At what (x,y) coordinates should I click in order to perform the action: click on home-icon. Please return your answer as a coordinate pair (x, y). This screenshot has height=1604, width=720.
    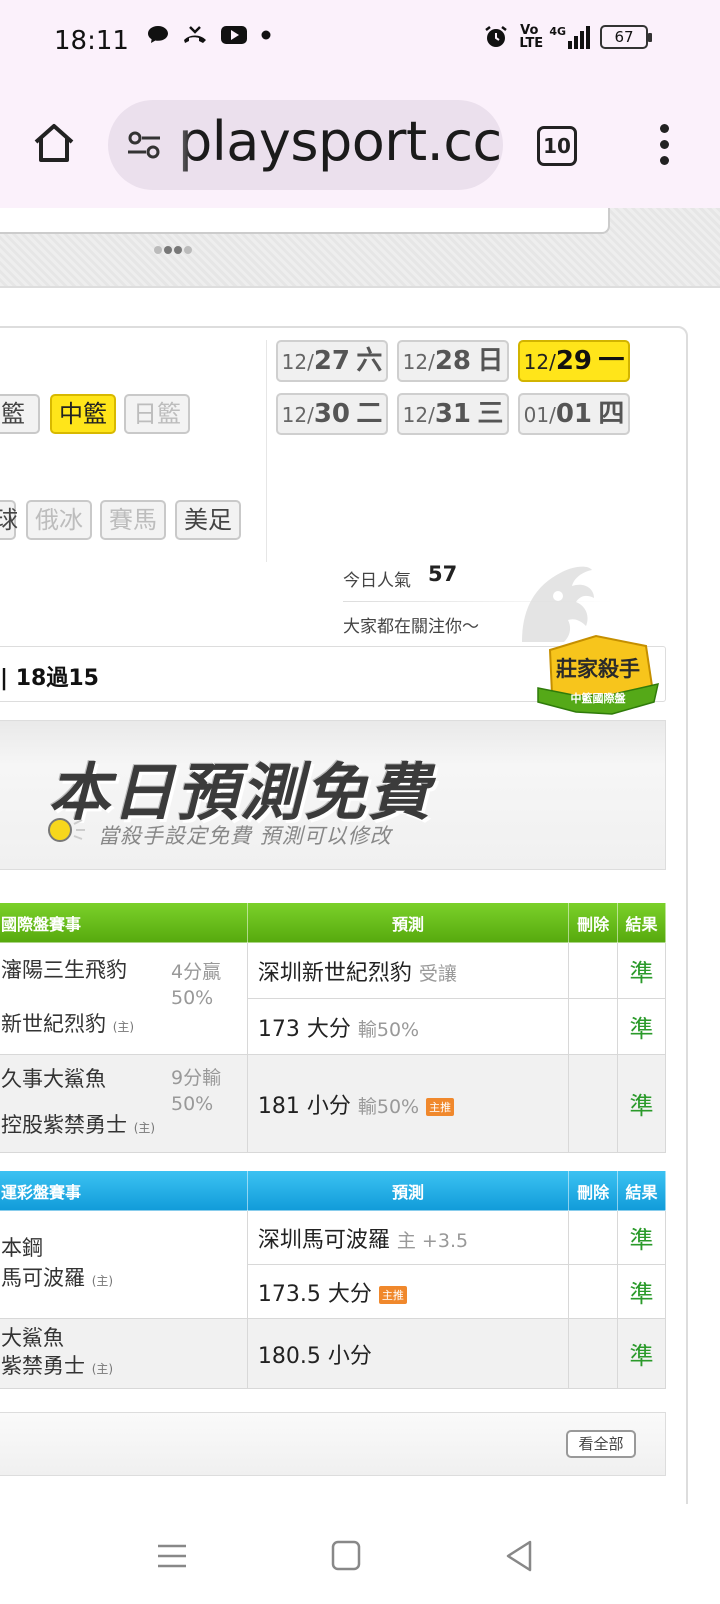
    Looking at the image, I should click on (54, 143).